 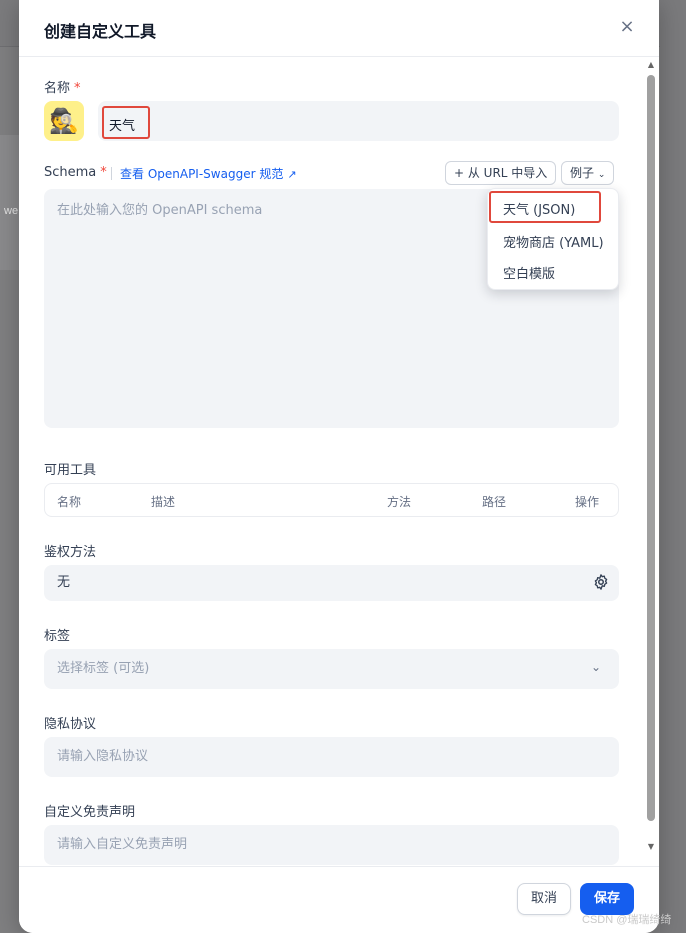 What do you see at coordinates (651, 448) in the screenshot?
I see `scrollbar-thumb` at bounding box center [651, 448].